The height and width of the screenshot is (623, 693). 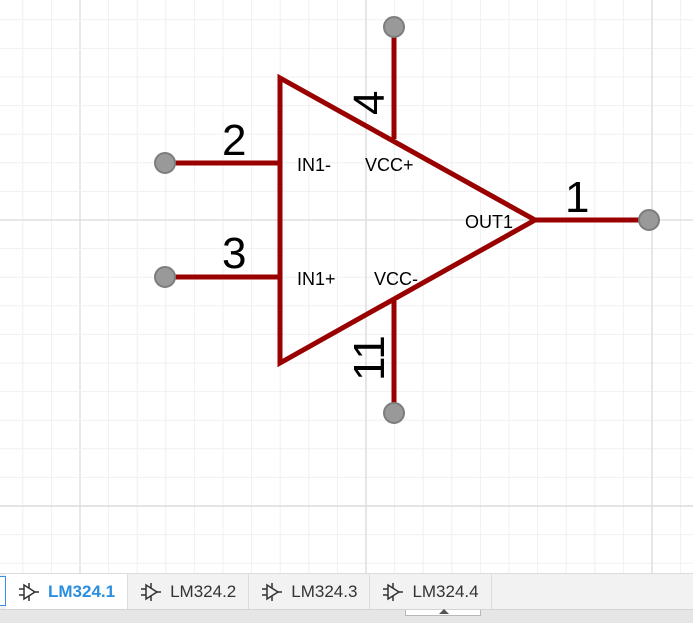 What do you see at coordinates (82, 591) in the screenshot?
I see `tab-label: LM324.1` at bounding box center [82, 591].